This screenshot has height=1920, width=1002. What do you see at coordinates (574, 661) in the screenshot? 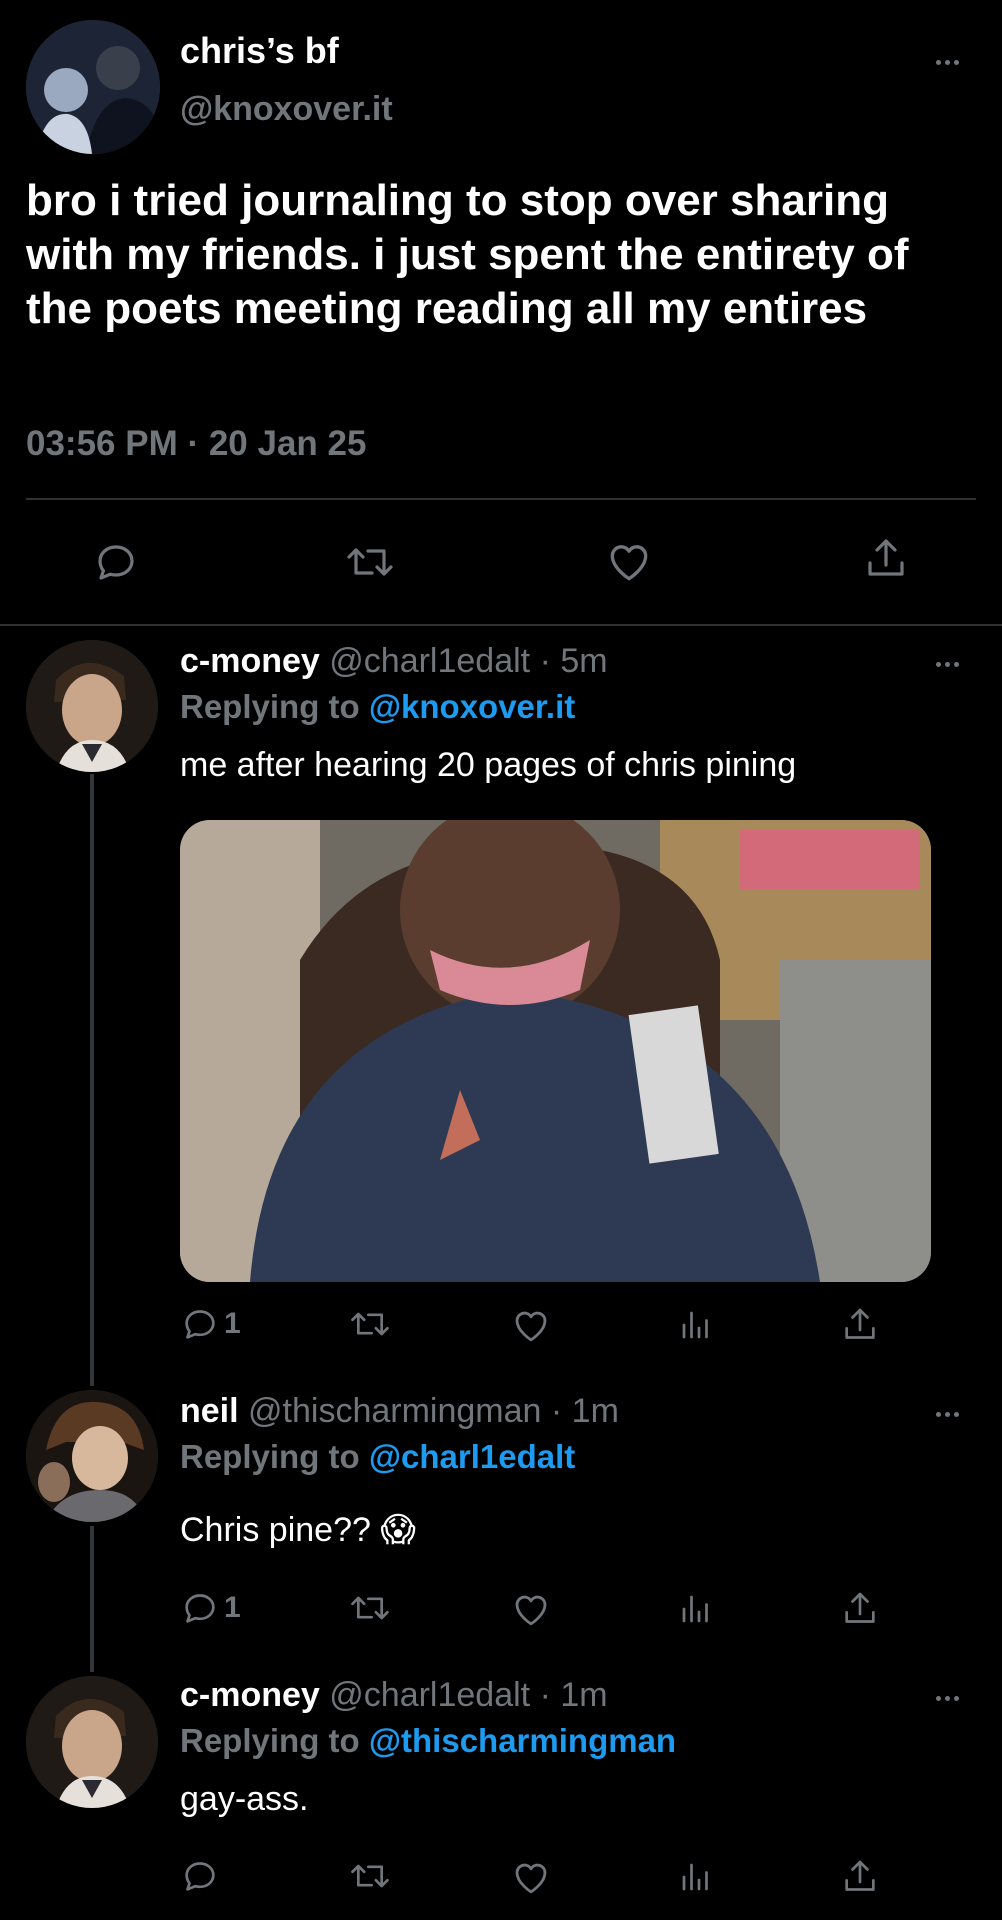
I see `reply-time: · 5m` at bounding box center [574, 661].